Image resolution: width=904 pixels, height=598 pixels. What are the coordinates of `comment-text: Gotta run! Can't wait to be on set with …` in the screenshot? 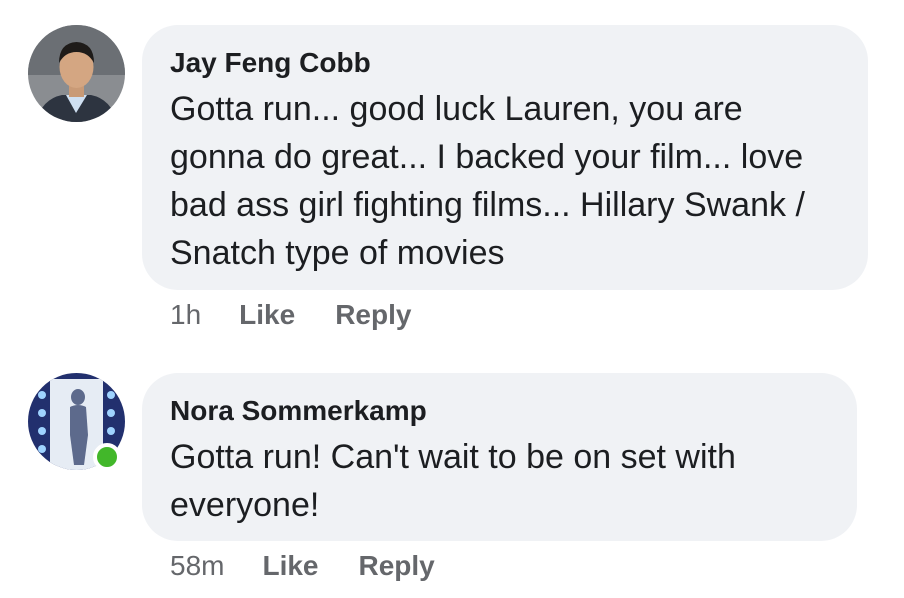 It's located at (453, 481).